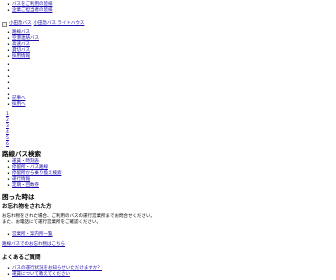 The width and height of the screenshot is (336, 280). Describe the element at coordinates (21, 154) in the screenshot. I see `route-search-heading: 路線バス検索` at that location.